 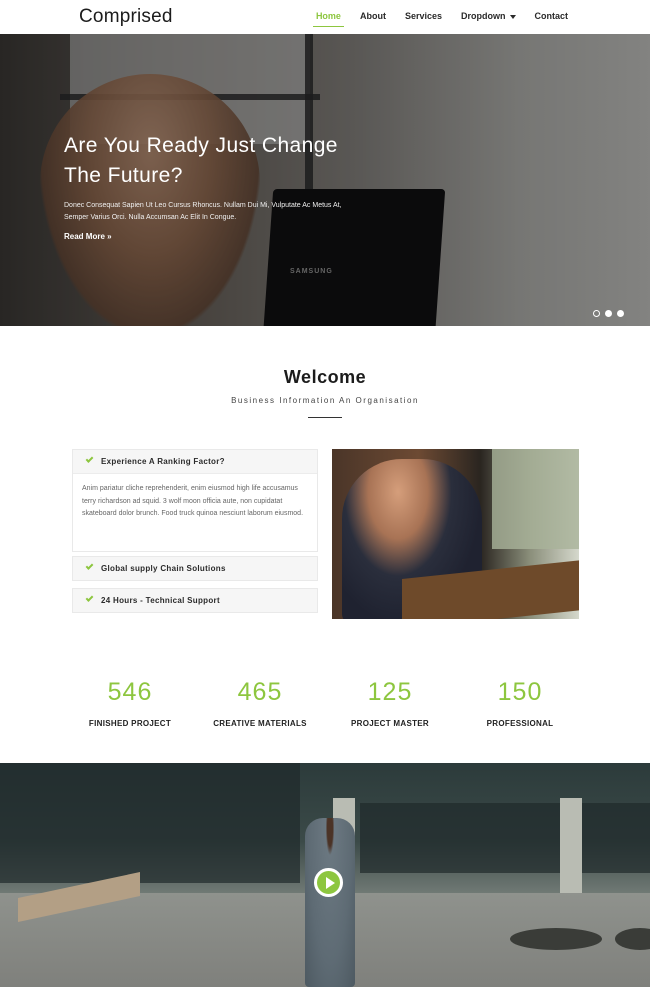 I want to click on read-more-link: Read More », so click(x=88, y=236).